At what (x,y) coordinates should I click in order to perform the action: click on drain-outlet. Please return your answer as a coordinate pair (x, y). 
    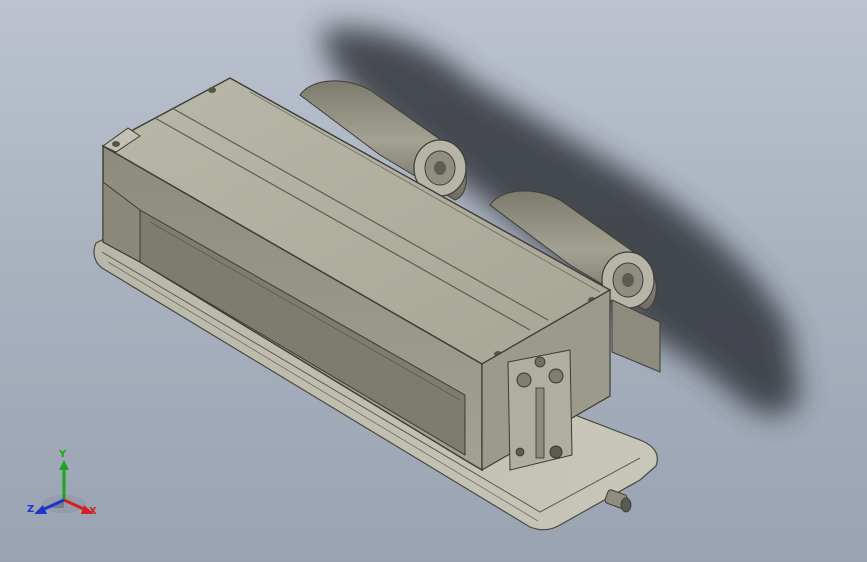
    Looking at the image, I should click on (618, 501).